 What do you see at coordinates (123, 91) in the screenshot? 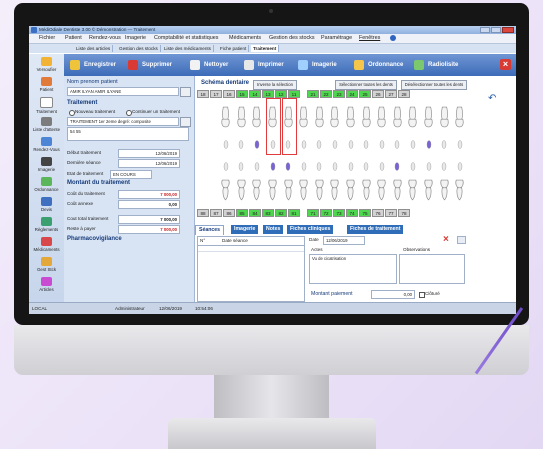
I see `name-field: AMIR ILYAN AMIR ILYANE` at bounding box center [123, 91].